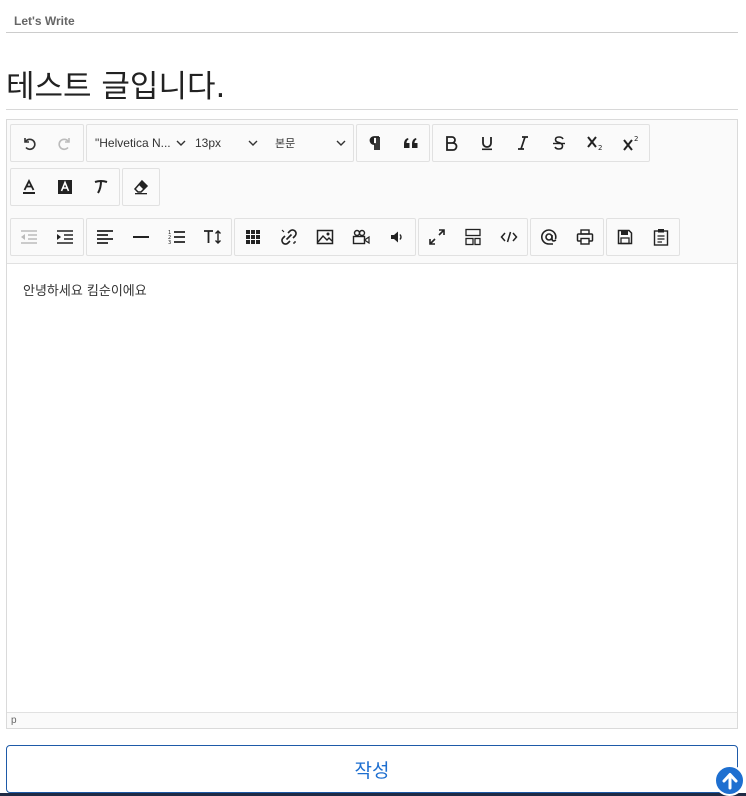  I want to click on image-icon, so click(325, 237).